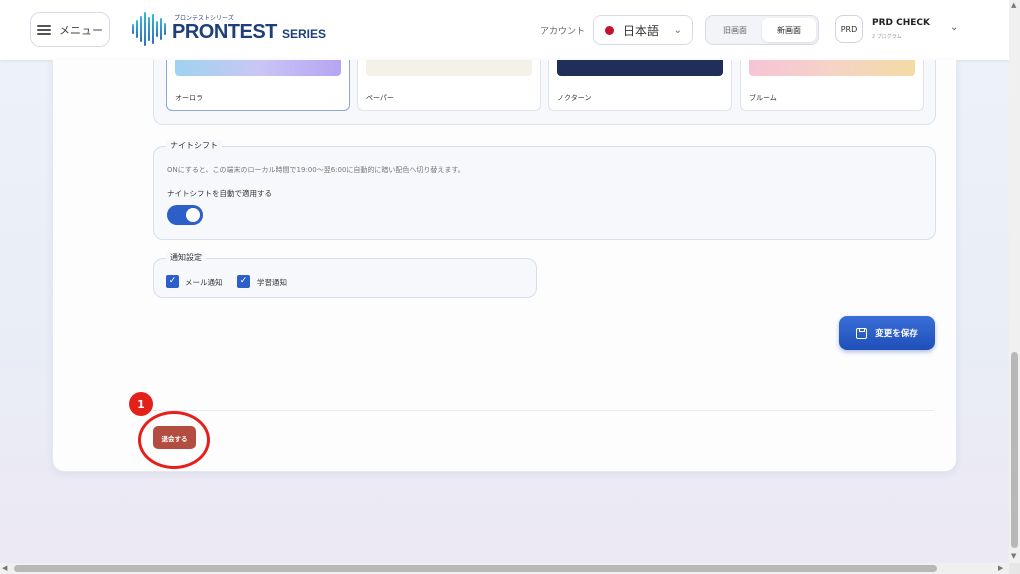  I want to click on email-notification-checkbox: ✓, so click(172, 281).